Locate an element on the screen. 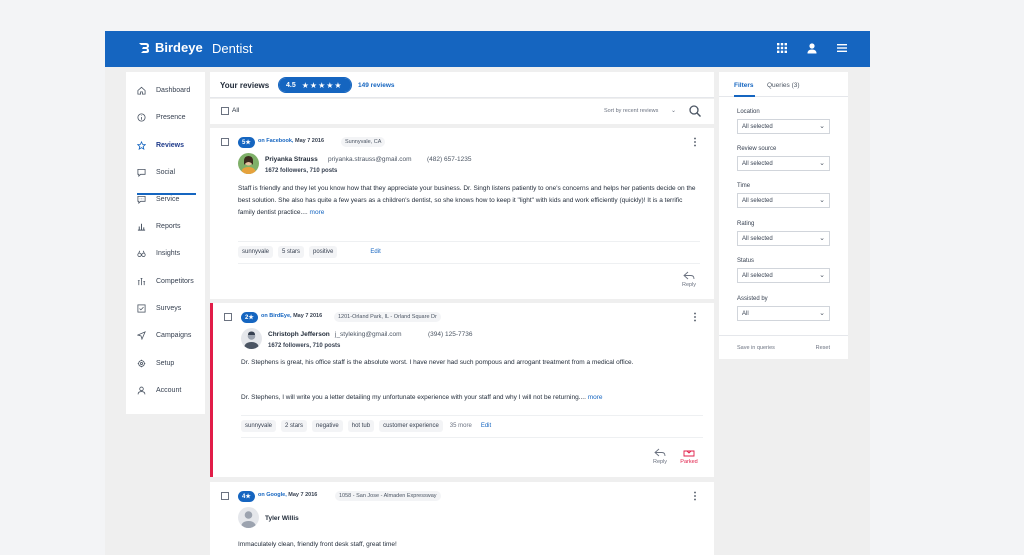 This screenshot has width=1024, height=555. filter-label-time: Time is located at coordinates (744, 186).